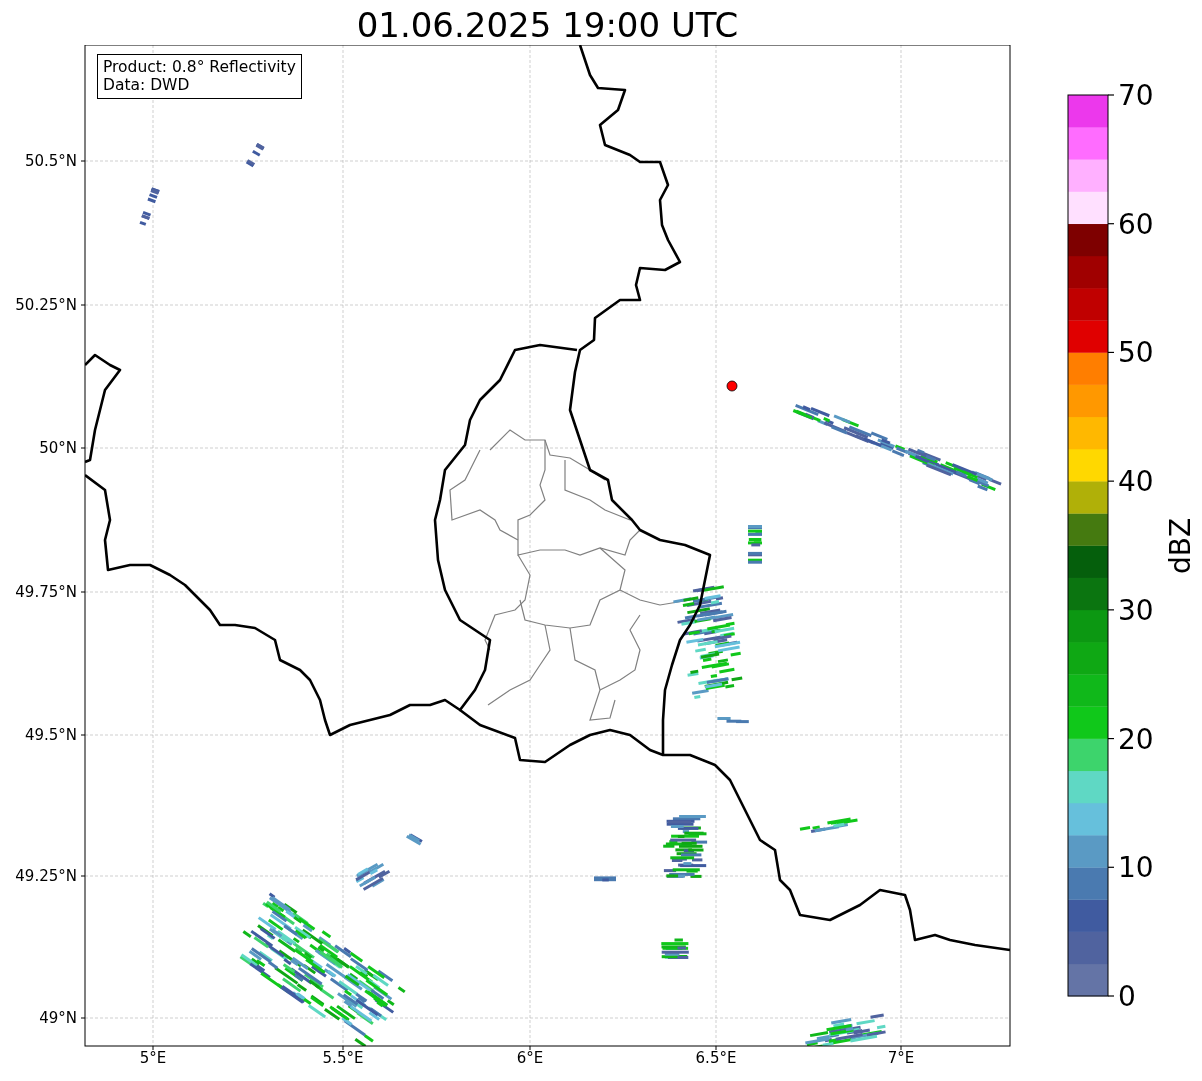  What do you see at coordinates (1136, 868) in the screenshot?
I see `colorbar-tick-label: 10` at bounding box center [1136, 868].